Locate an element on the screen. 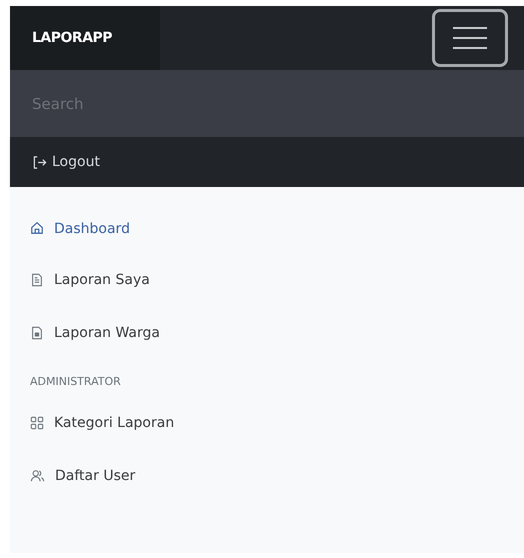 The height and width of the screenshot is (558, 524). sidebar-item: Laporan Warga is located at coordinates (95, 332).